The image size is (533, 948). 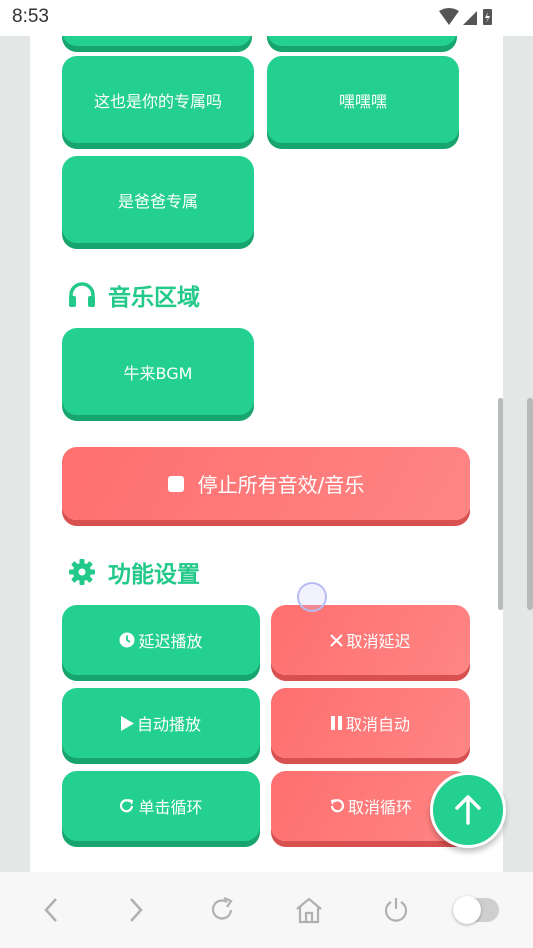 What do you see at coordinates (127, 723) in the screenshot?
I see `play-icon` at bounding box center [127, 723].